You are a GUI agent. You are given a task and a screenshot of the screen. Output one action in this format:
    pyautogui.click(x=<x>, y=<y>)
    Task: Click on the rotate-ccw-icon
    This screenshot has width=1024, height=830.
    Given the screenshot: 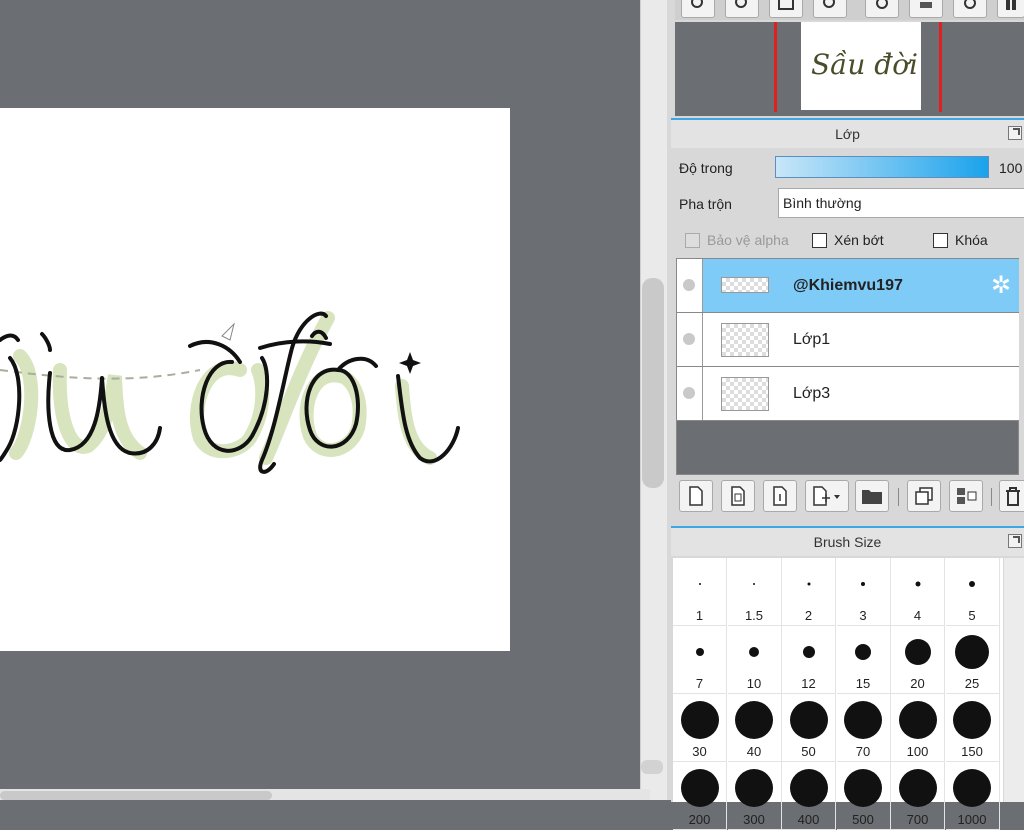 What is the action you would take?
    pyautogui.click(x=882, y=4)
    